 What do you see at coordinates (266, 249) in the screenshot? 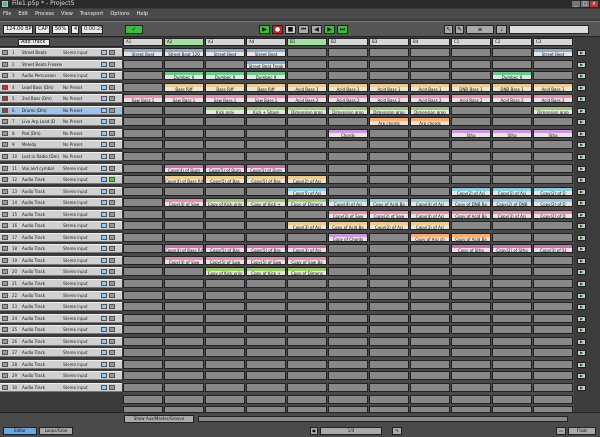
I see `clip-cell: Copy(5) of Bas` at bounding box center [266, 249].